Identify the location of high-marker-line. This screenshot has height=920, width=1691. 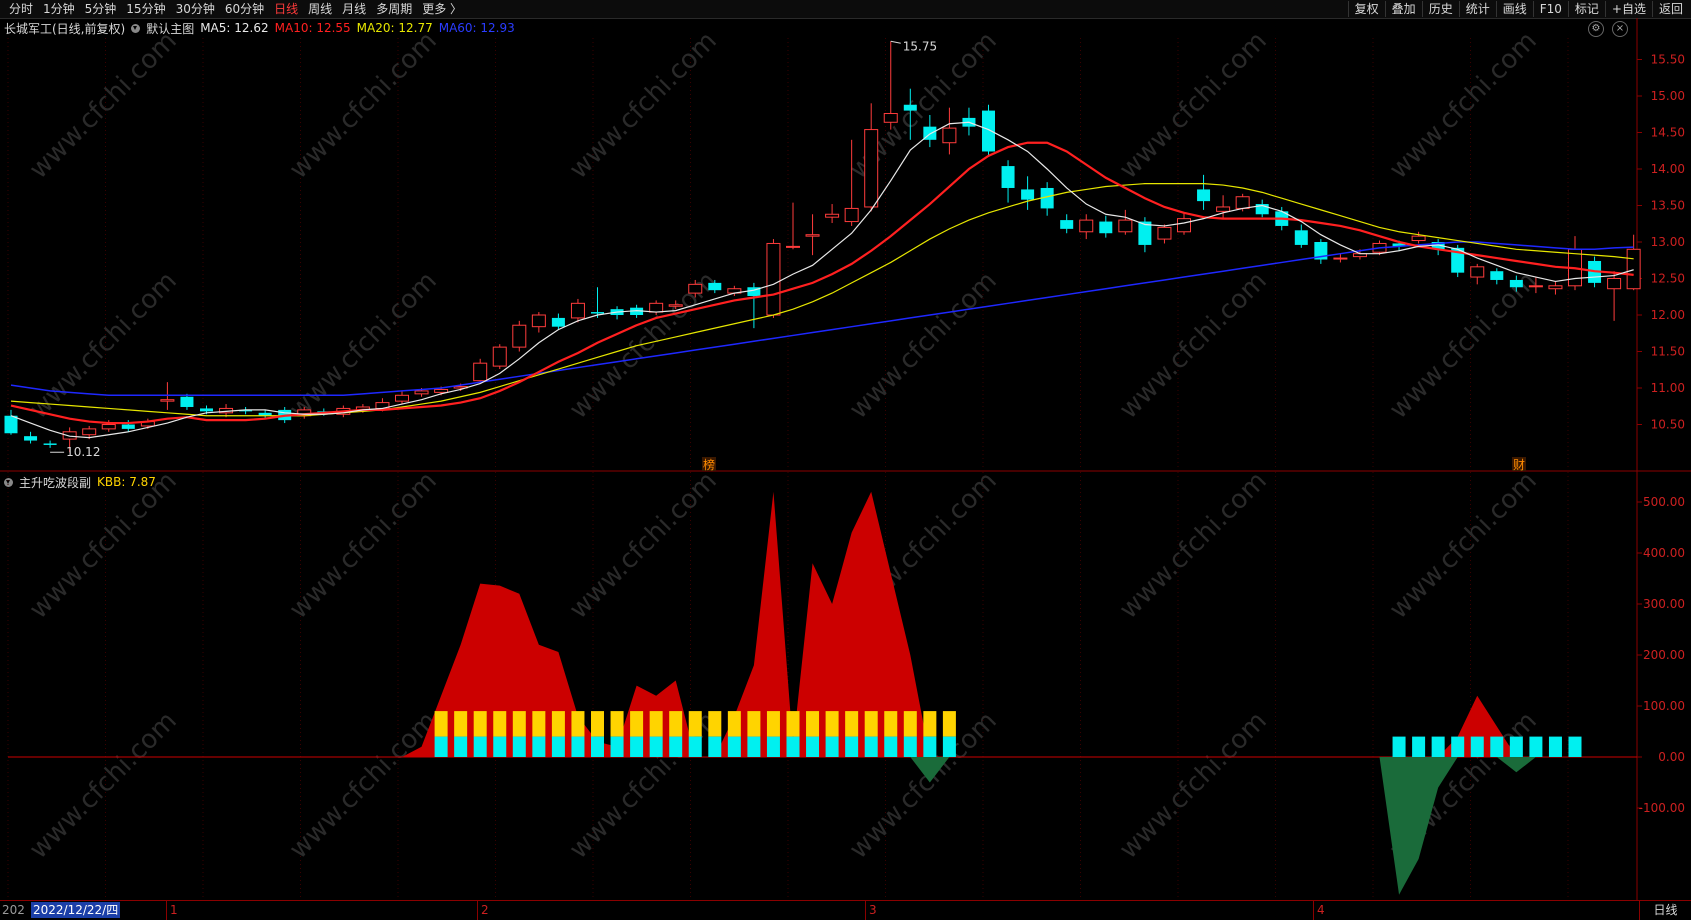
(895, 42).